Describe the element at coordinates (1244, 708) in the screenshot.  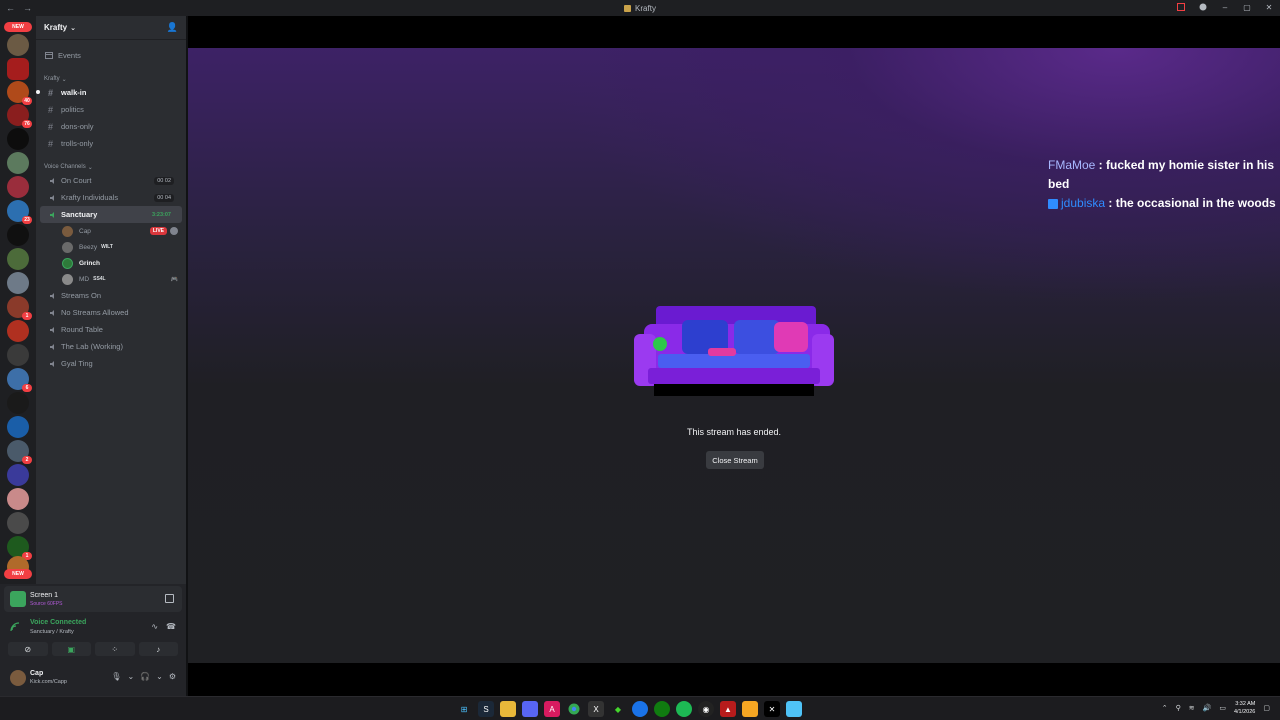
I see `clock: 3:32 AM 4/1/2026` at that location.